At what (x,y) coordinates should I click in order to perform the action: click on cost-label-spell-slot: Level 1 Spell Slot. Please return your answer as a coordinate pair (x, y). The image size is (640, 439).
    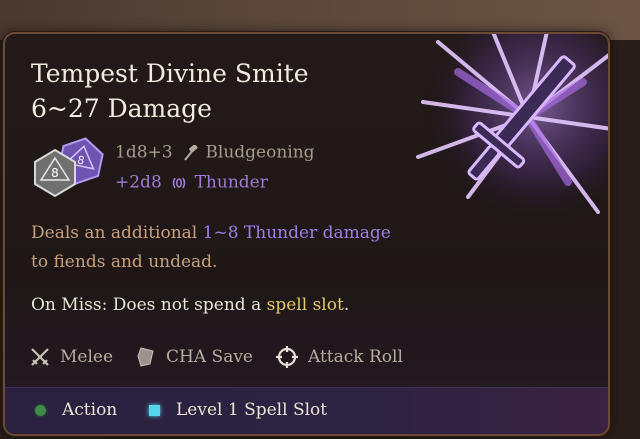
    Looking at the image, I should click on (252, 410).